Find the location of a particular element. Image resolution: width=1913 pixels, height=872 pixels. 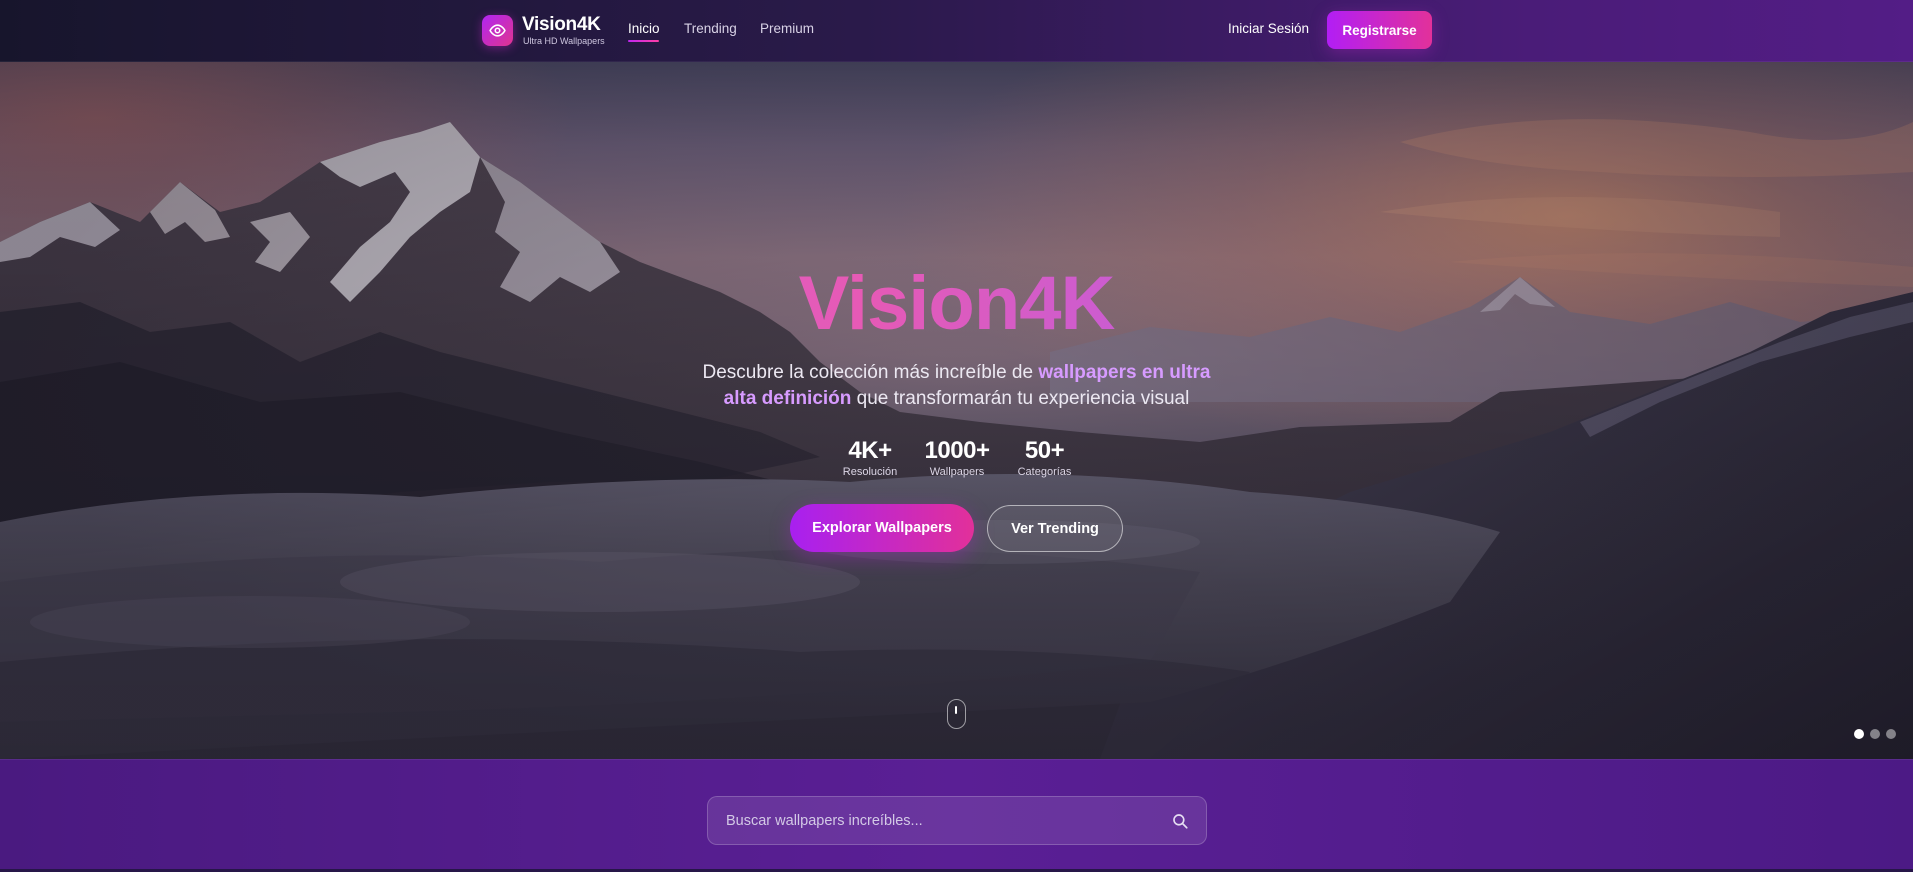

search-section is located at coordinates (956, 815).